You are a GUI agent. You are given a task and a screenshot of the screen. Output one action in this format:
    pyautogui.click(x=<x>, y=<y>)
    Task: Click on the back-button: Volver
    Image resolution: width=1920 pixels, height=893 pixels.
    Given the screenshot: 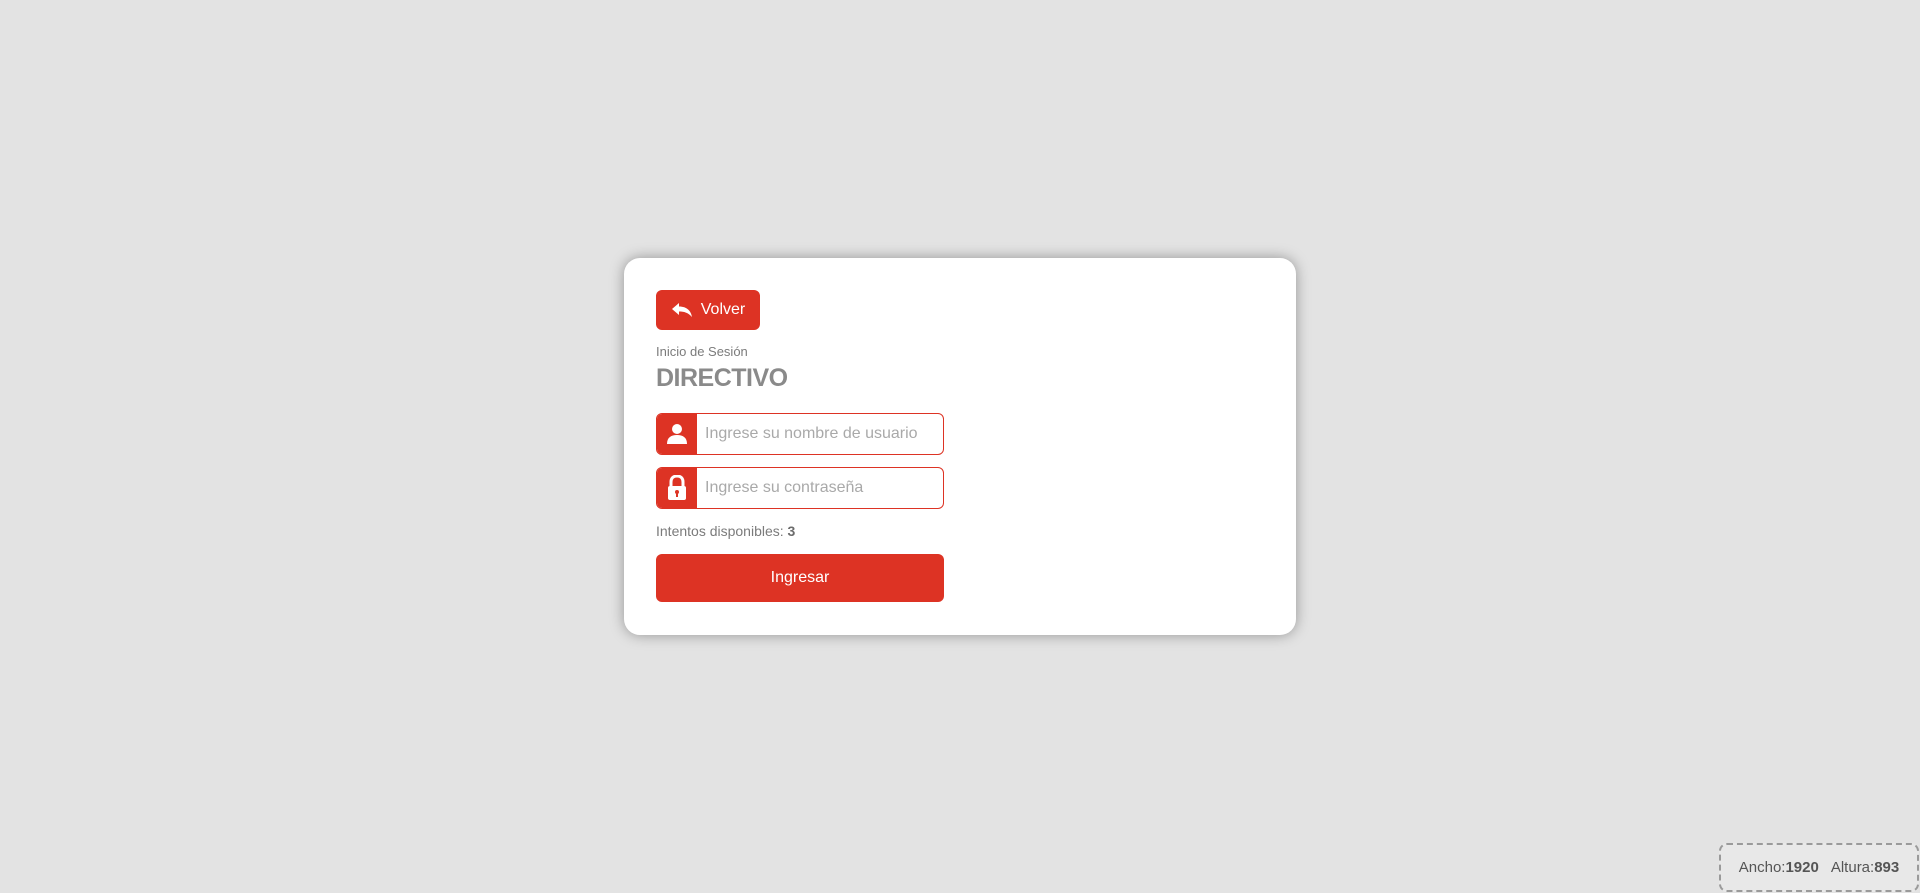 What is the action you would take?
    pyautogui.click(x=708, y=310)
    